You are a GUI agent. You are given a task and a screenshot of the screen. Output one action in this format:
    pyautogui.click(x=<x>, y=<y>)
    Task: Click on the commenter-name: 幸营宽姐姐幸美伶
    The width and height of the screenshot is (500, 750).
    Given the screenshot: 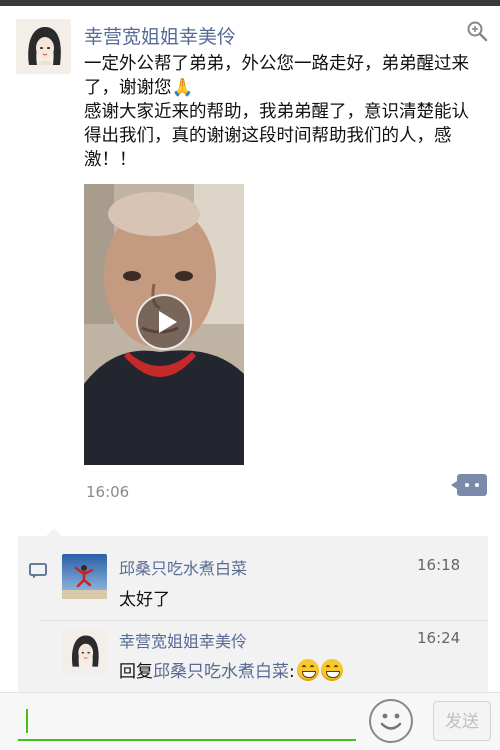 What is the action you would take?
    pyautogui.click(x=183, y=640)
    